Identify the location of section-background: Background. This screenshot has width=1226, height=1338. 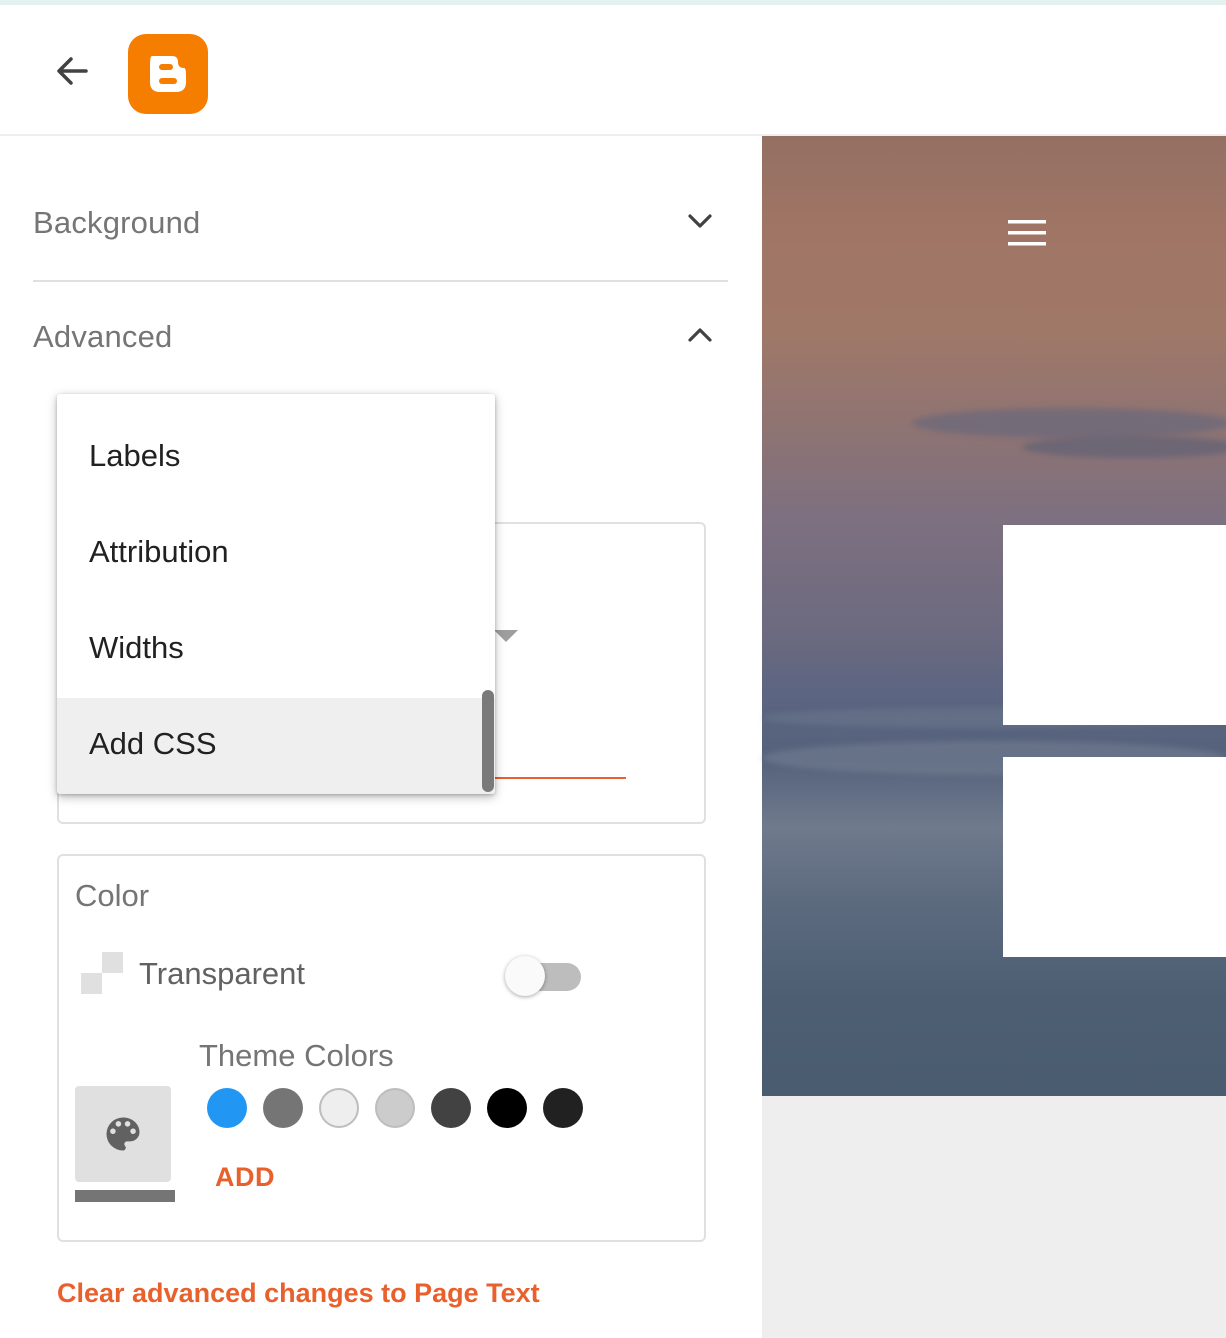
(380, 223).